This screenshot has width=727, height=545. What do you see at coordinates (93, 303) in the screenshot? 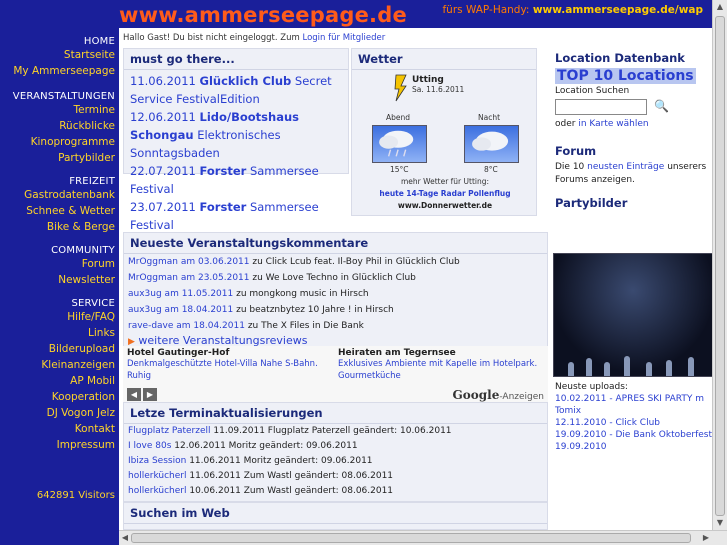
I see `section-service: SERVICE` at bounding box center [93, 303].